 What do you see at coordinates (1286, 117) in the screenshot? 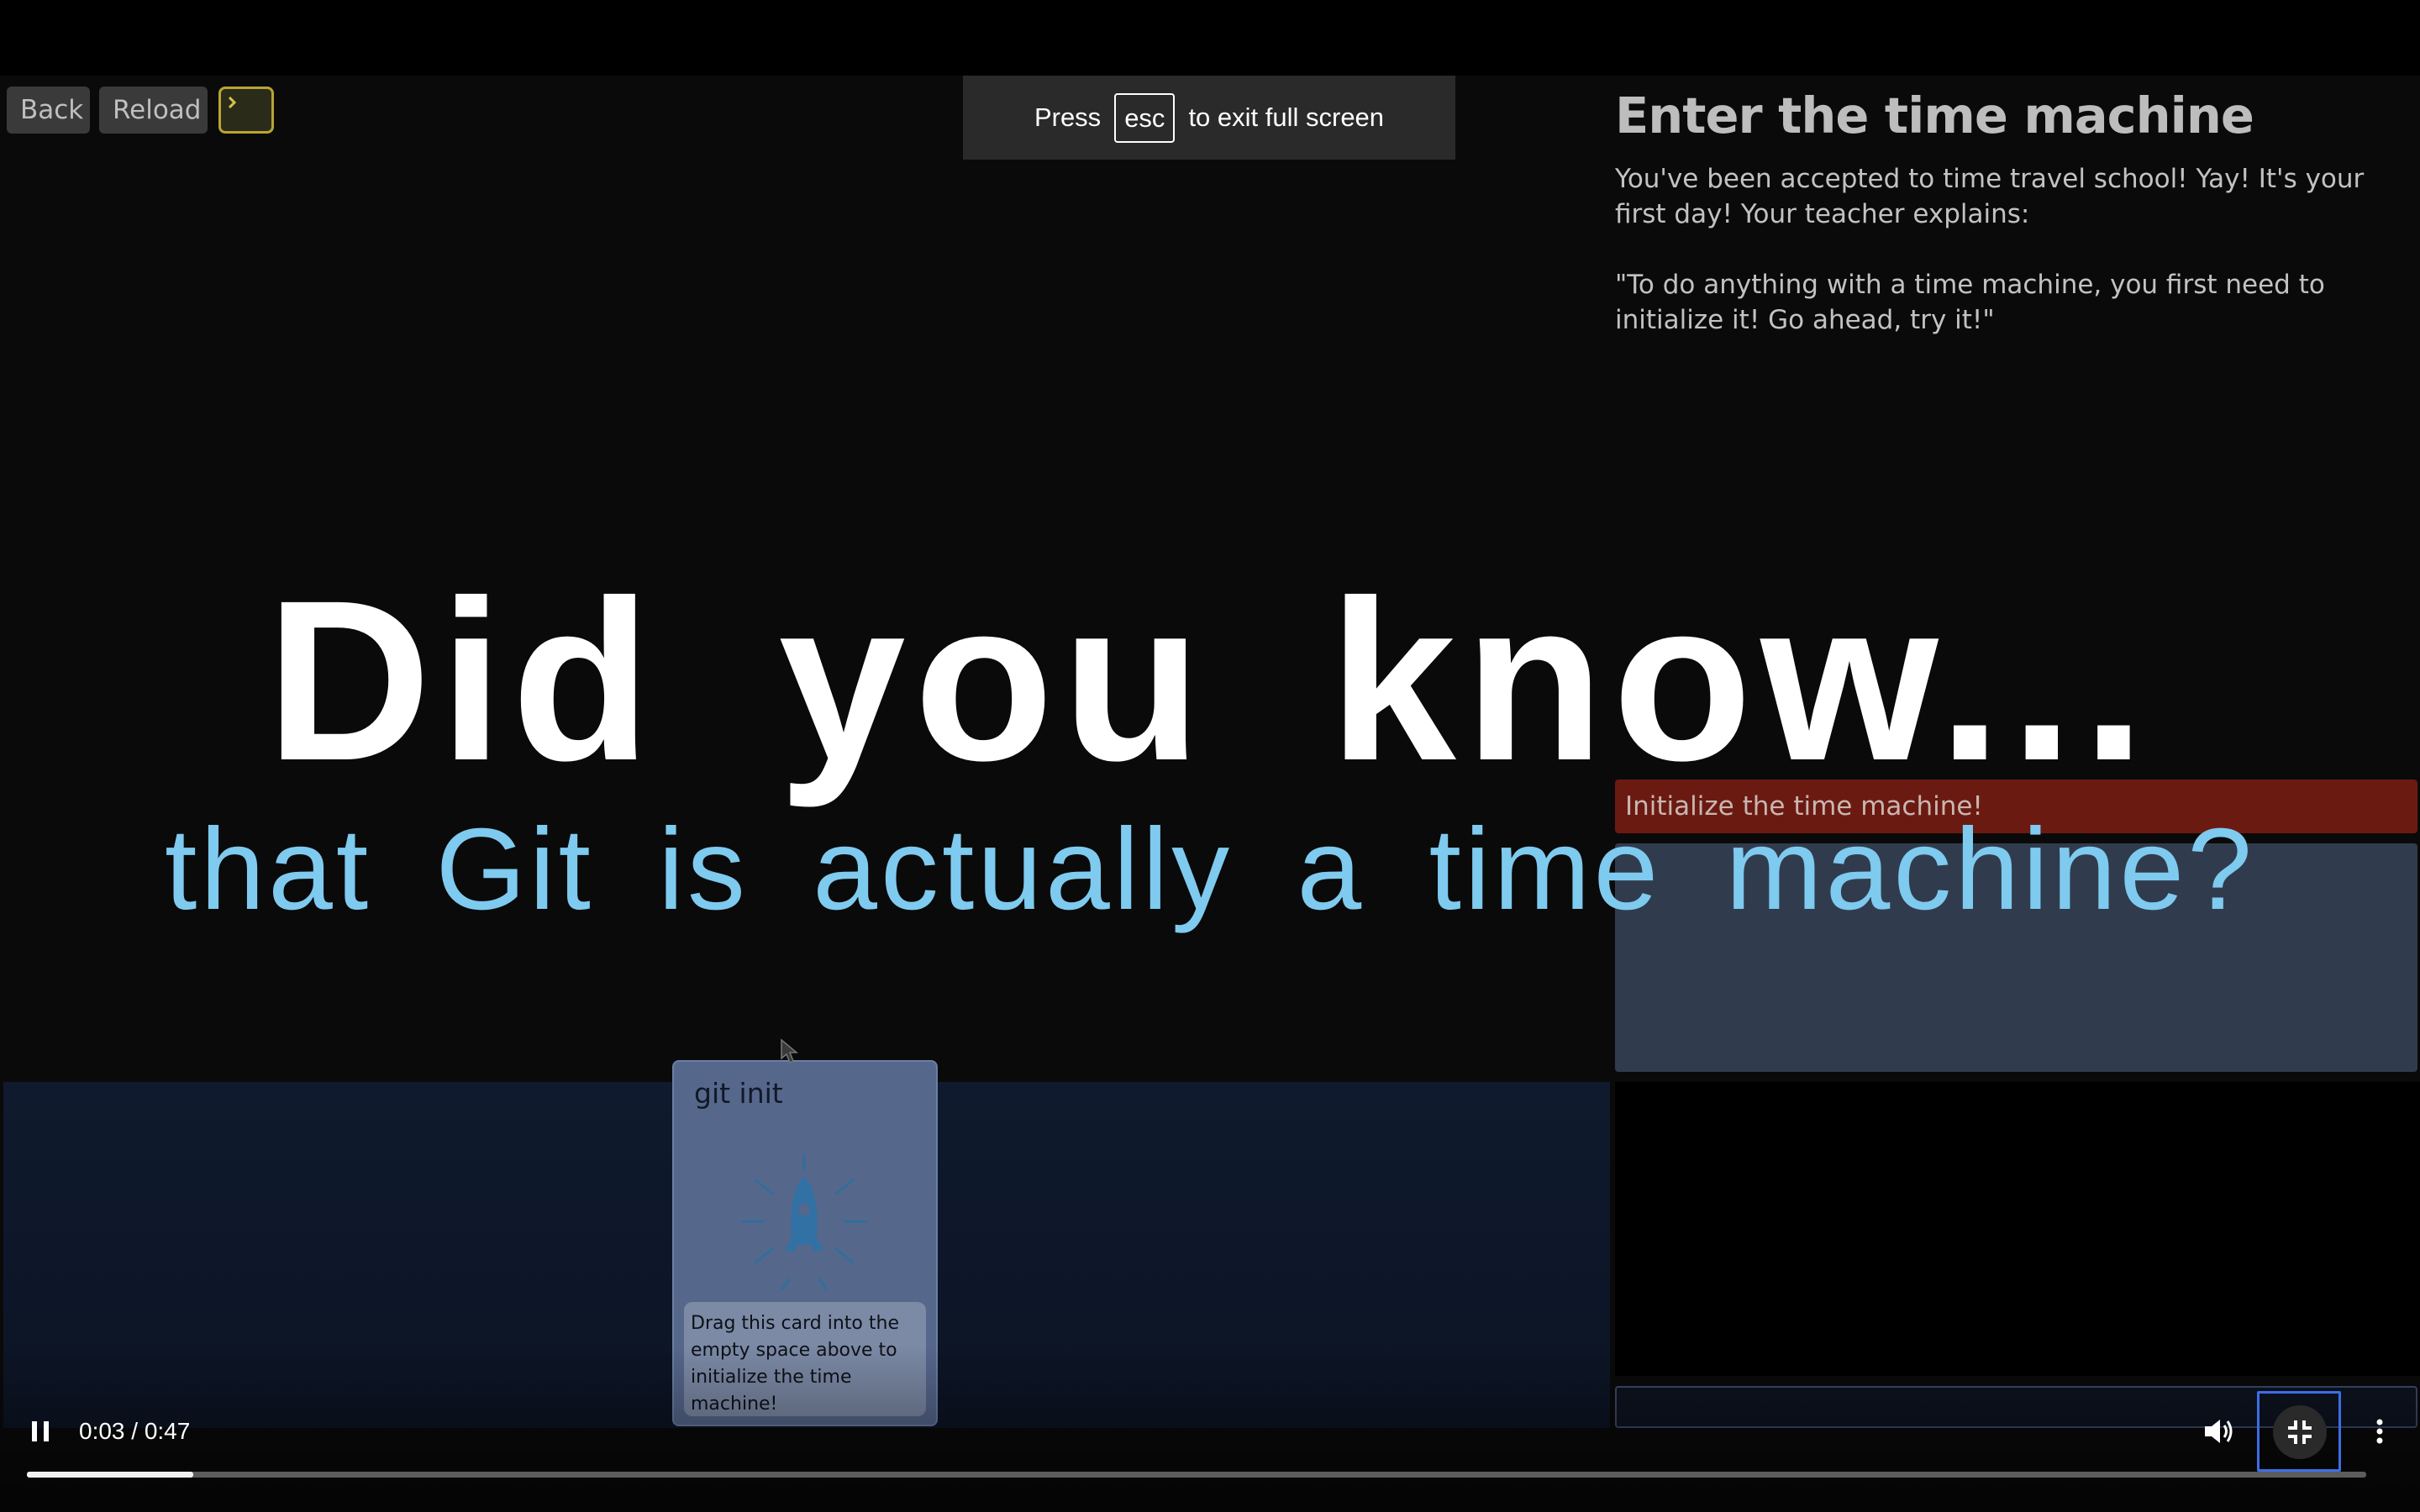
I see `notice-text-after: to exit full screen` at bounding box center [1286, 117].